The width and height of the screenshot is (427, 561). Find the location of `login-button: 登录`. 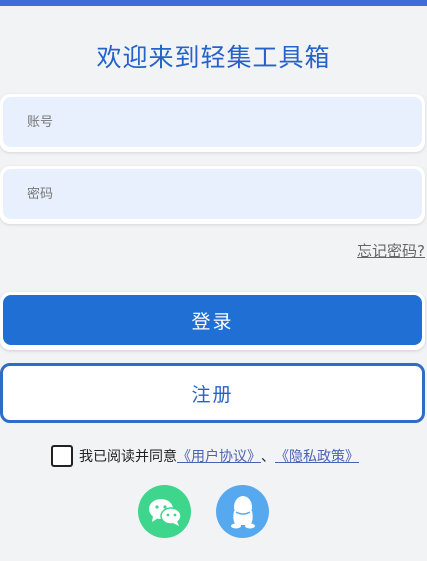

login-button: 登录 is located at coordinates (212, 320).